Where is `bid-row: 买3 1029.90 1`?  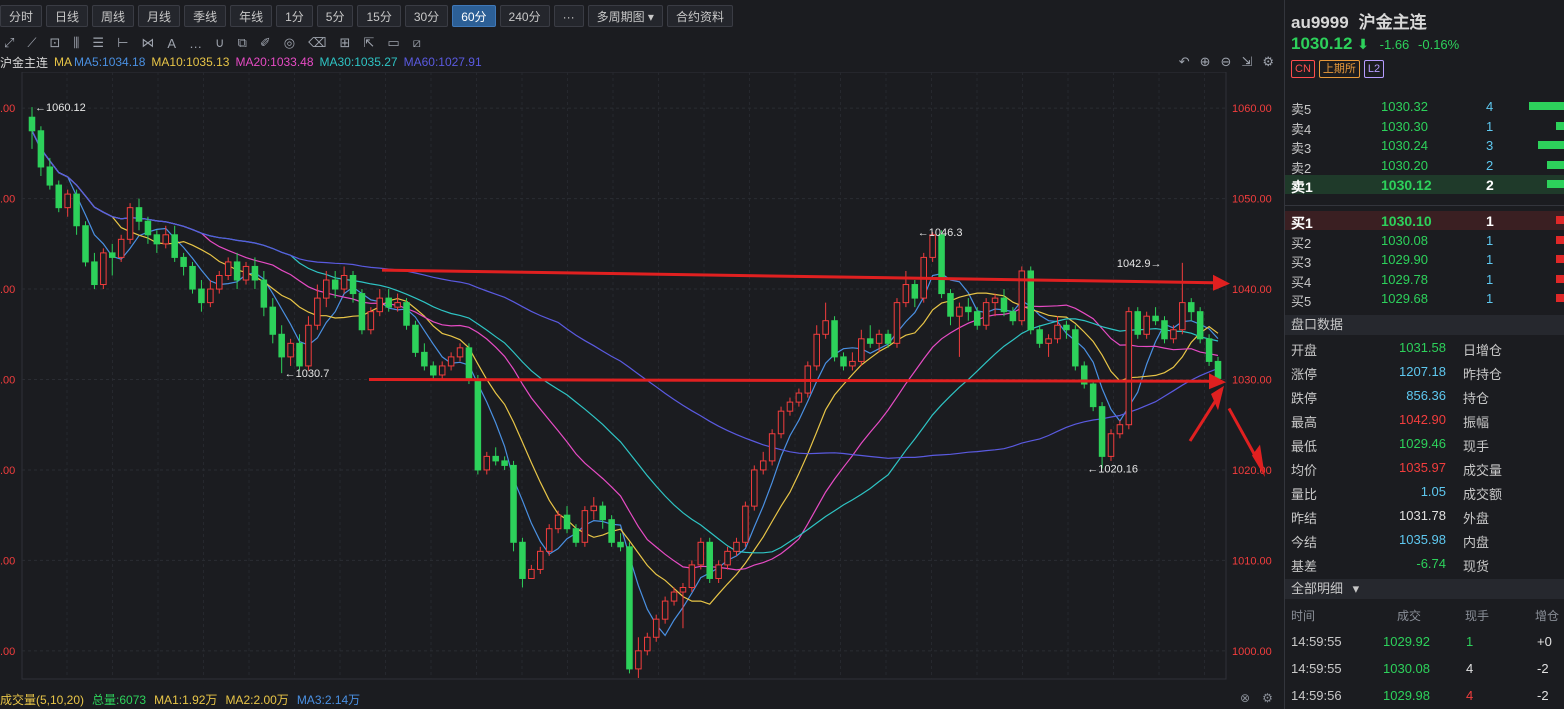
bid-row: 买3 1029.90 1 is located at coordinates (1424, 260).